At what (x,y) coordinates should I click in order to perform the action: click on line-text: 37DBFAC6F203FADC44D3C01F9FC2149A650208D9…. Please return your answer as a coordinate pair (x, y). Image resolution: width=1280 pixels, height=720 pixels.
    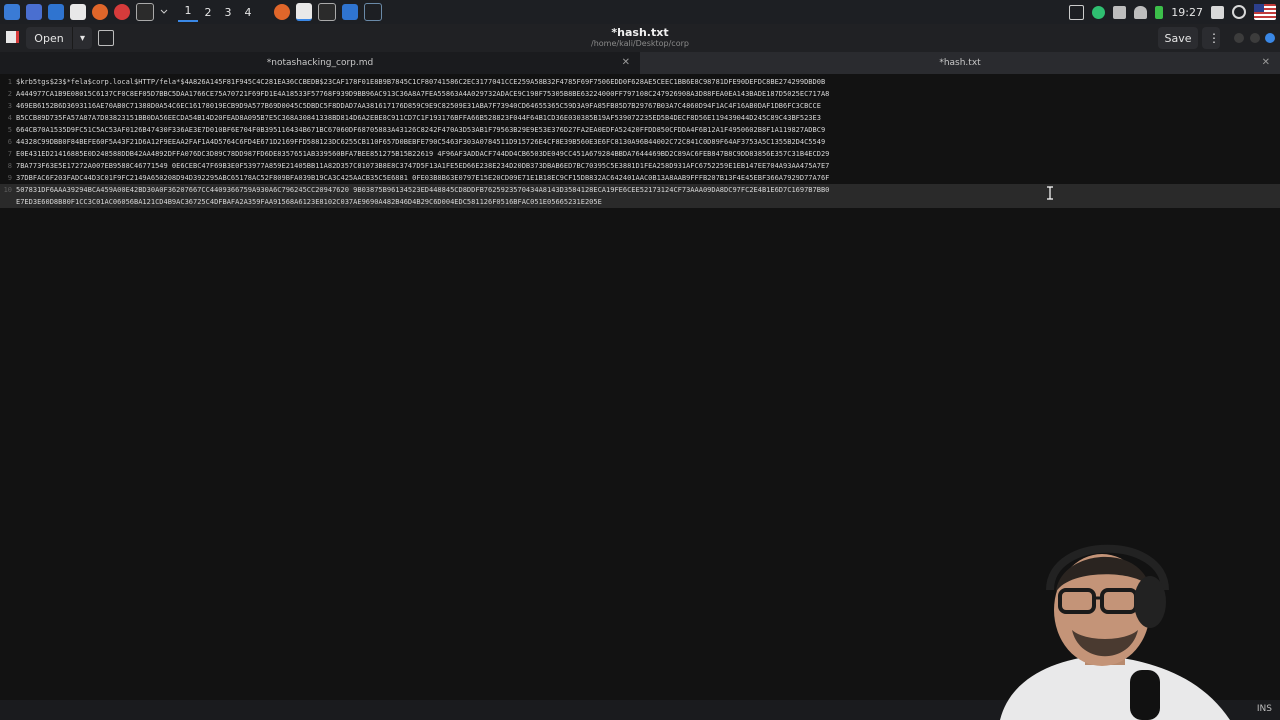
    Looking at the image, I should click on (422, 178).